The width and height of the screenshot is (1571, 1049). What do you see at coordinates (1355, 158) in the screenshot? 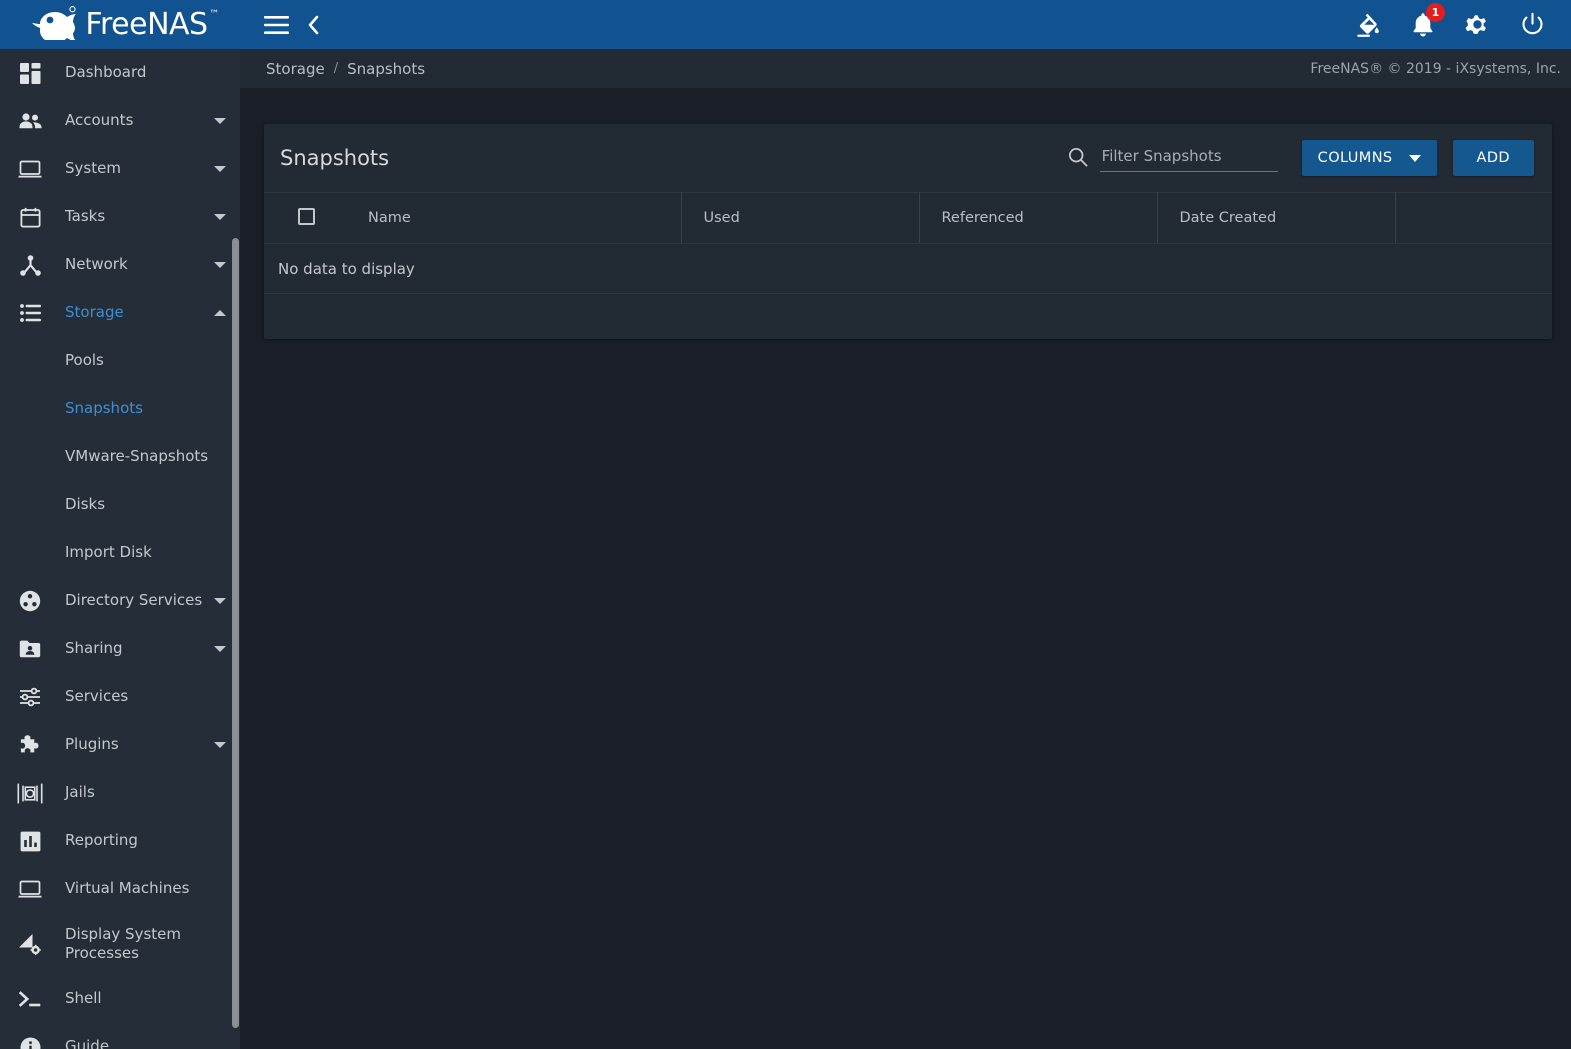
I see `columns-button-label: COLUMNS` at bounding box center [1355, 158].